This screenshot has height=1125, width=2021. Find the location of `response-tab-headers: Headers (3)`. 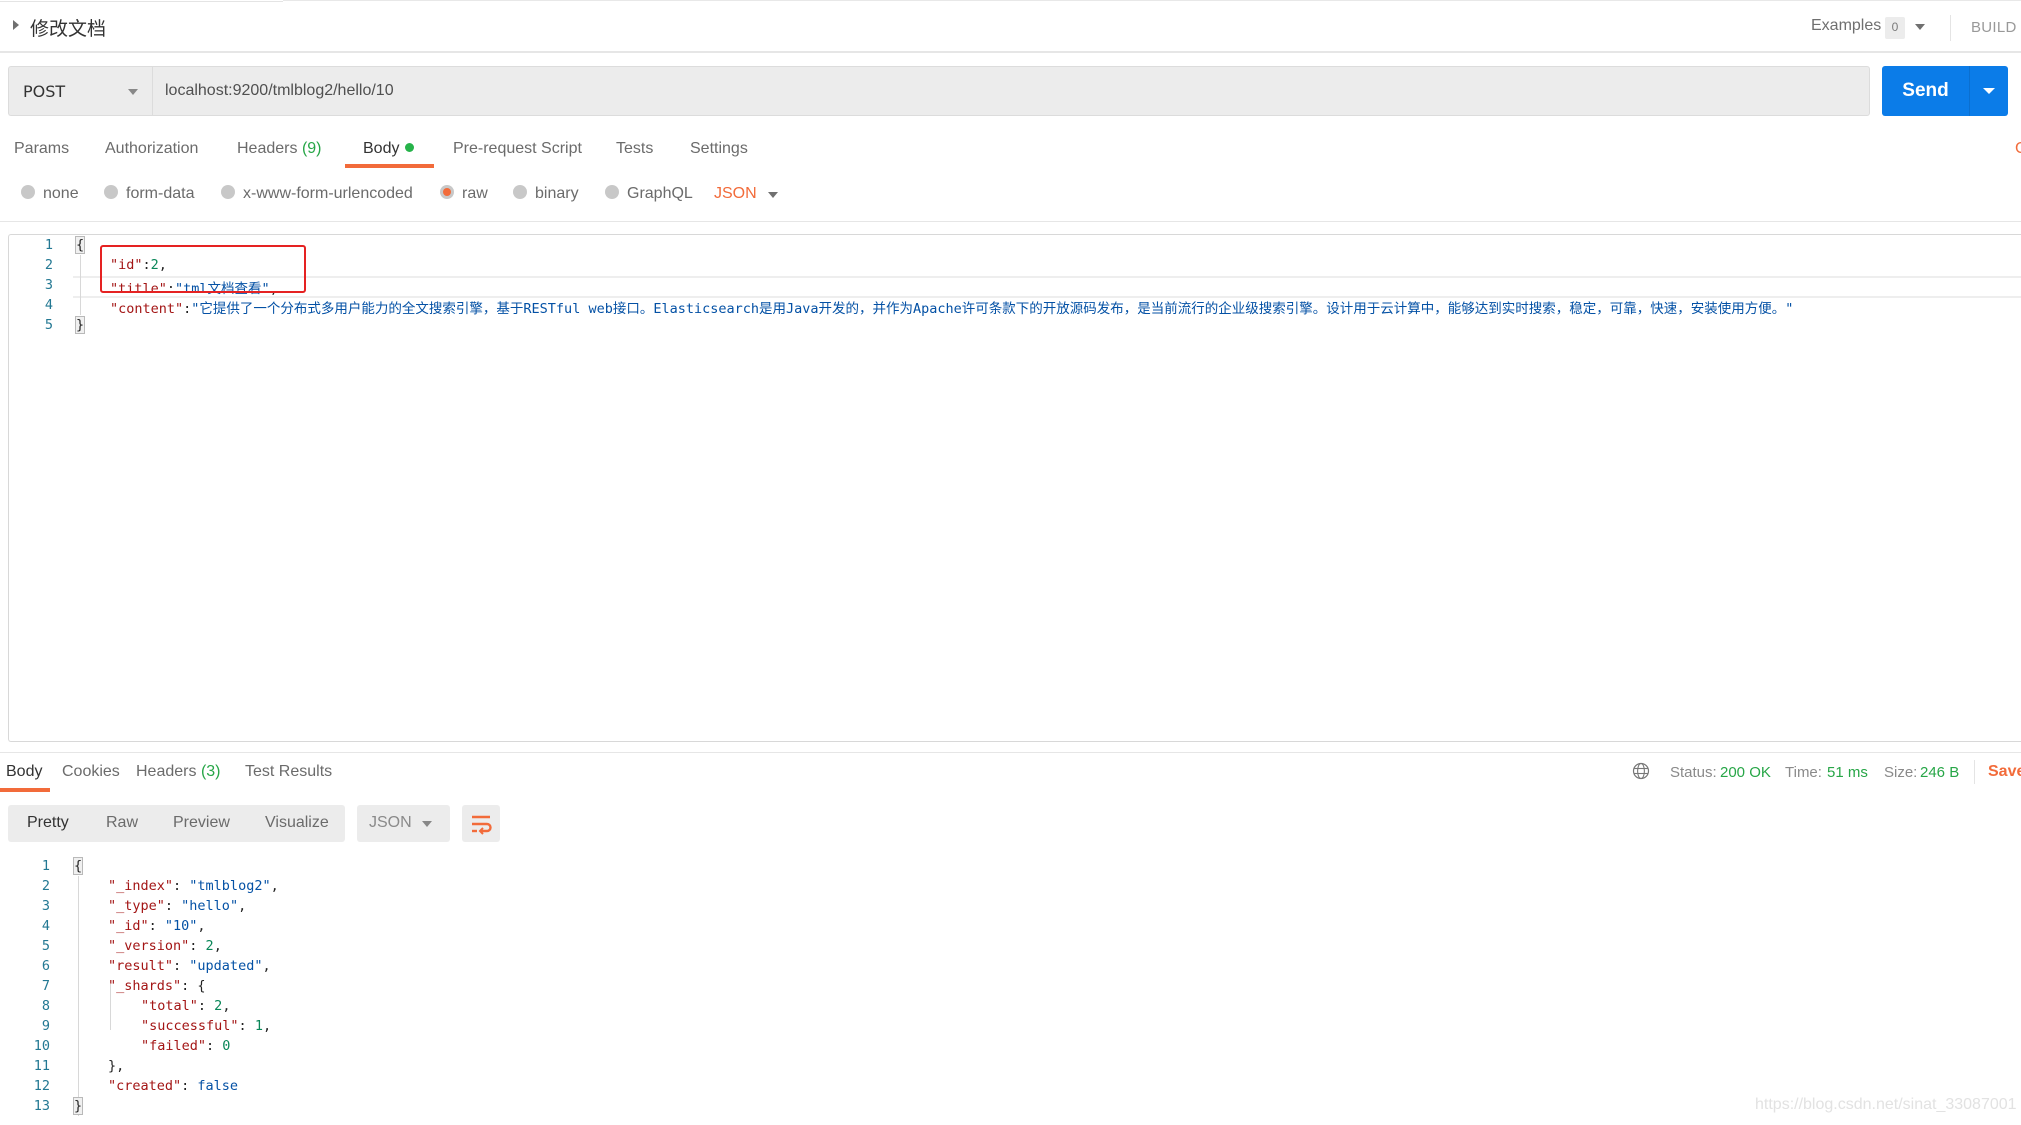

response-tab-headers: Headers (3) is located at coordinates (178, 772).